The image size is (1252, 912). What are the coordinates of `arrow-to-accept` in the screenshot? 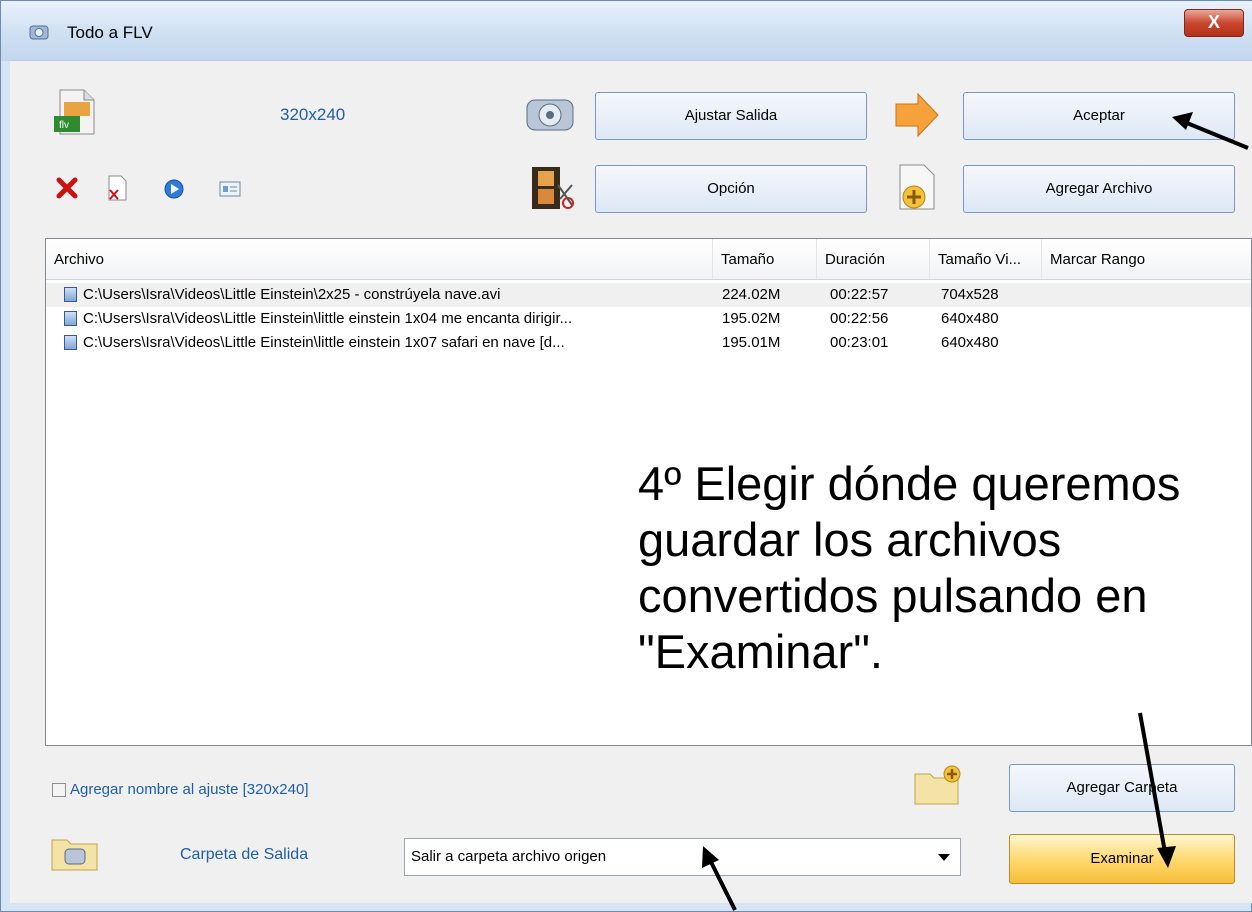 It's located at (1210, 131).